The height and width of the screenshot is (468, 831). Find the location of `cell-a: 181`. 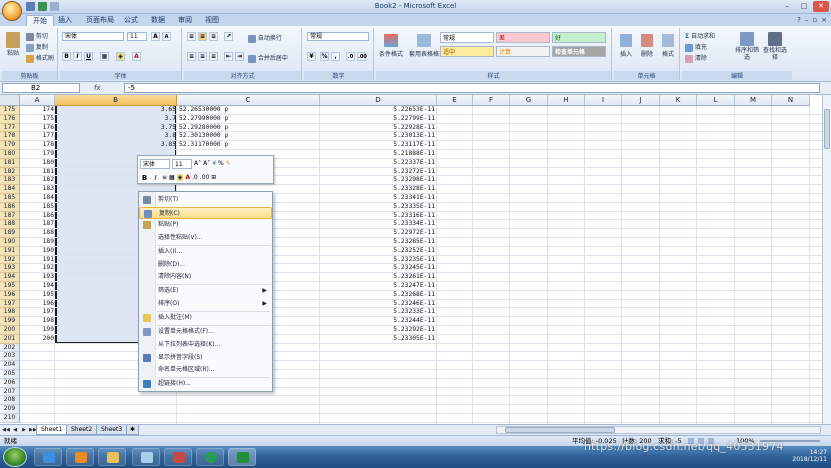

cell-a: 181 is located at coordinates (37, 172).